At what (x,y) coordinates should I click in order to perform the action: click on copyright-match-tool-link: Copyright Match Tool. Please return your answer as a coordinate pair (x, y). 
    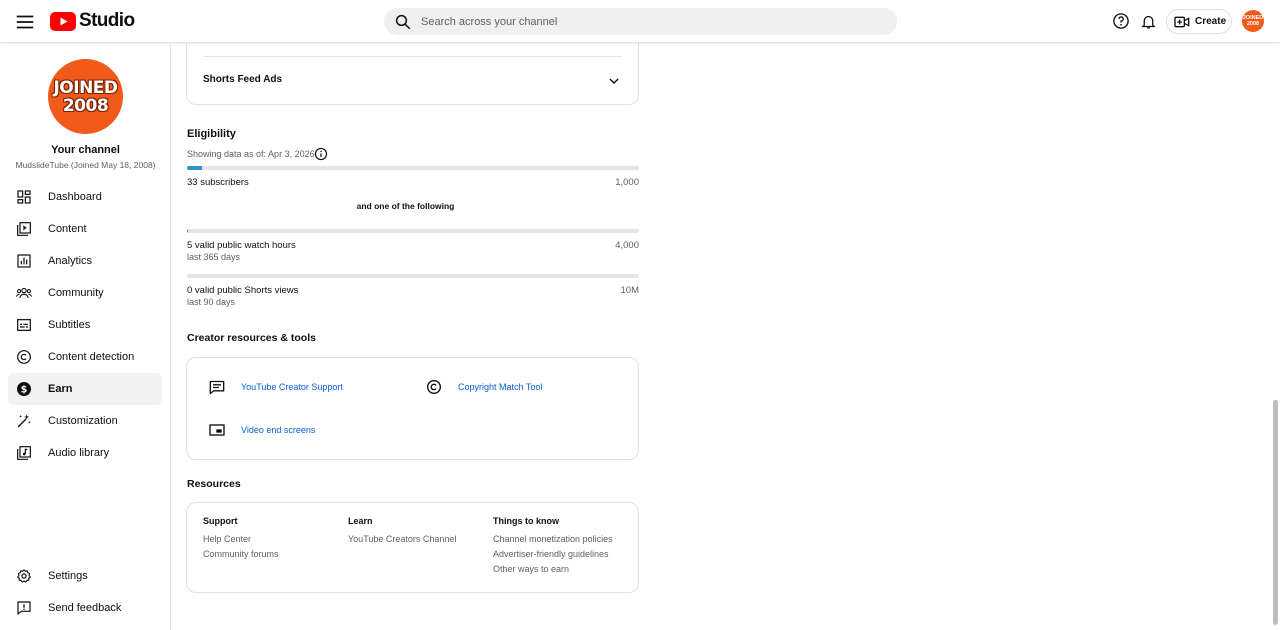
    Looking at the image, I should click on (500, 387).